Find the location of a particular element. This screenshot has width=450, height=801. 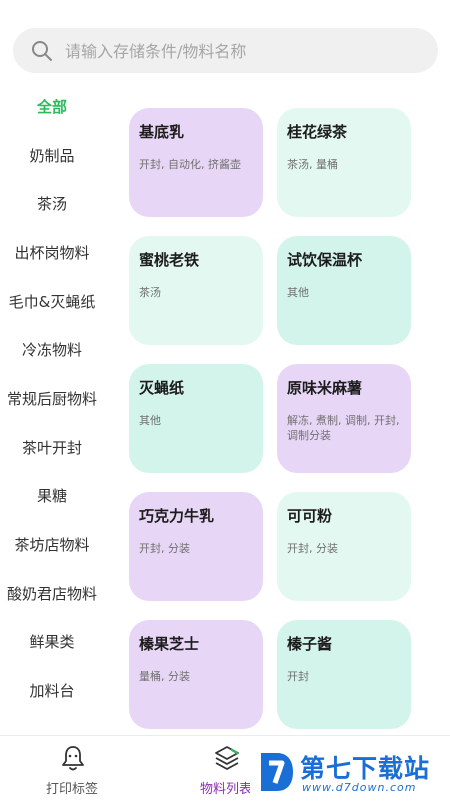

card-title: 巧克力牛乳 is located at coordinates (177, 516).